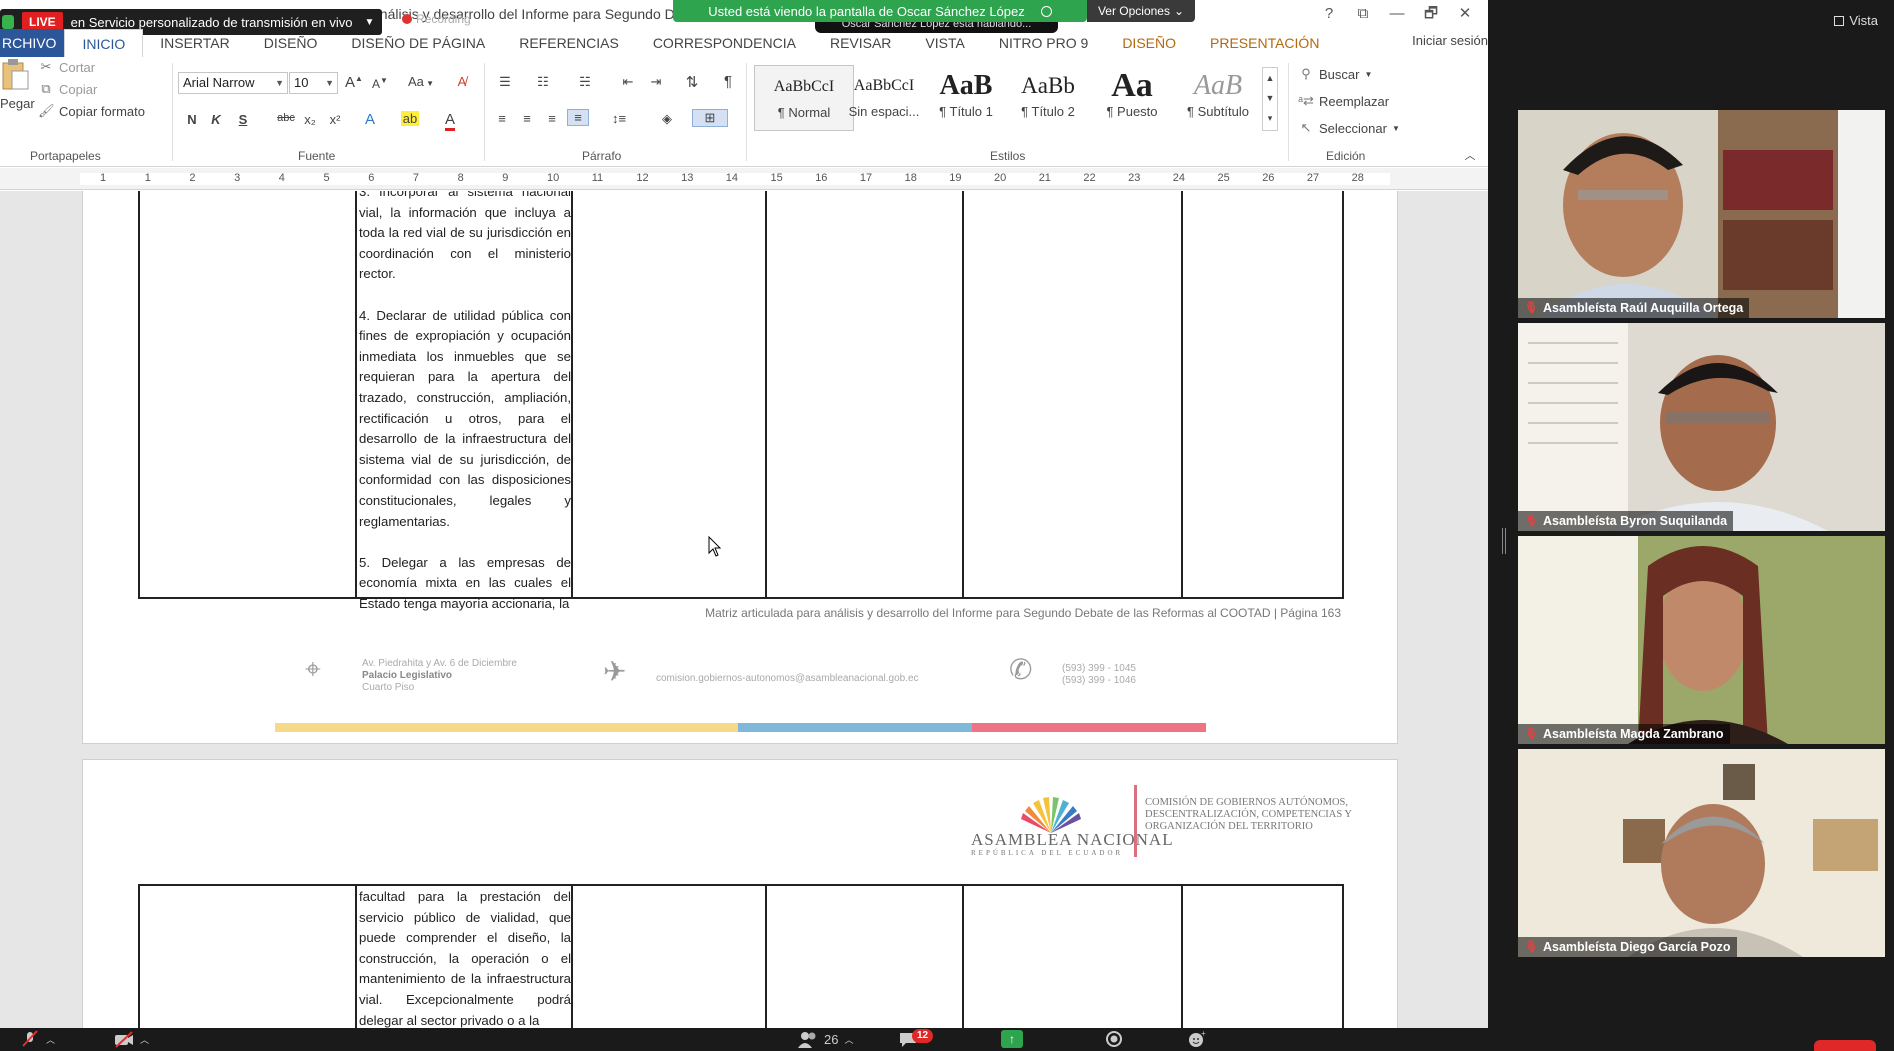 The image size is (1894, 1051). Describe the element at coordinates (1329, 14) in the screenshot. I see `help-button: ?` at that location.